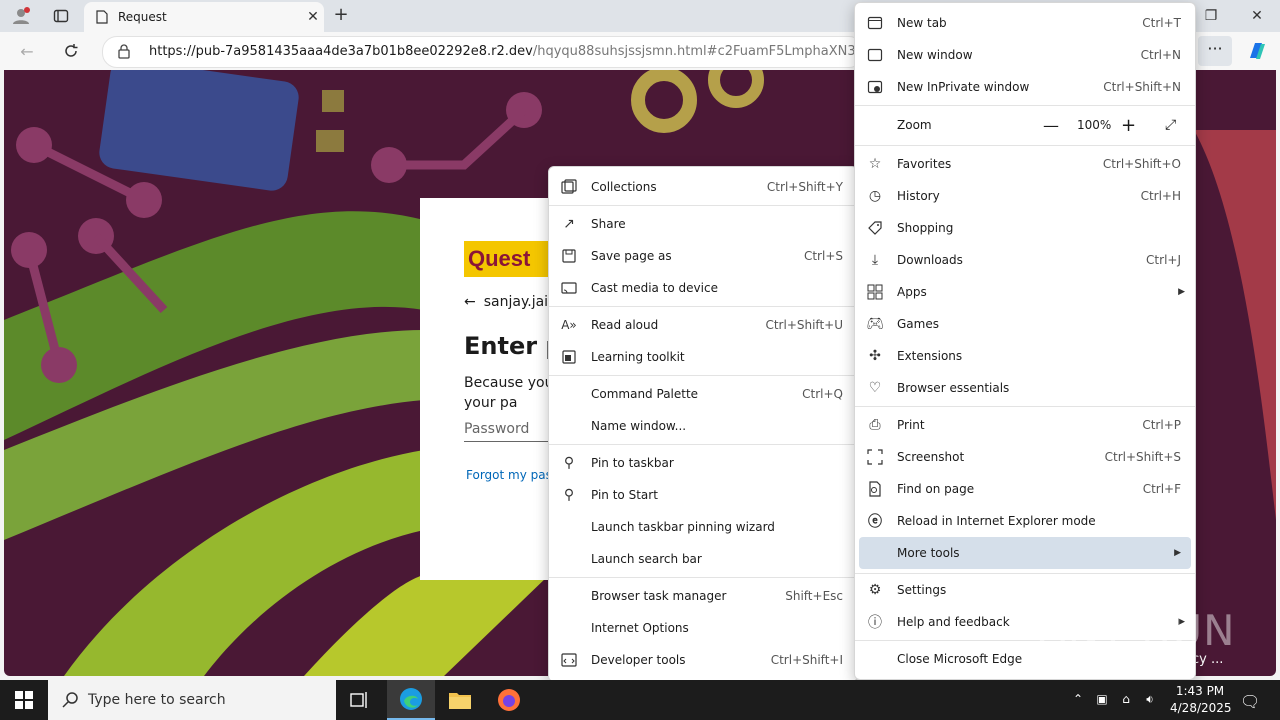 The image size is (1280, 720). I want to click on zoom-in-button: +, so click(1128, 125).